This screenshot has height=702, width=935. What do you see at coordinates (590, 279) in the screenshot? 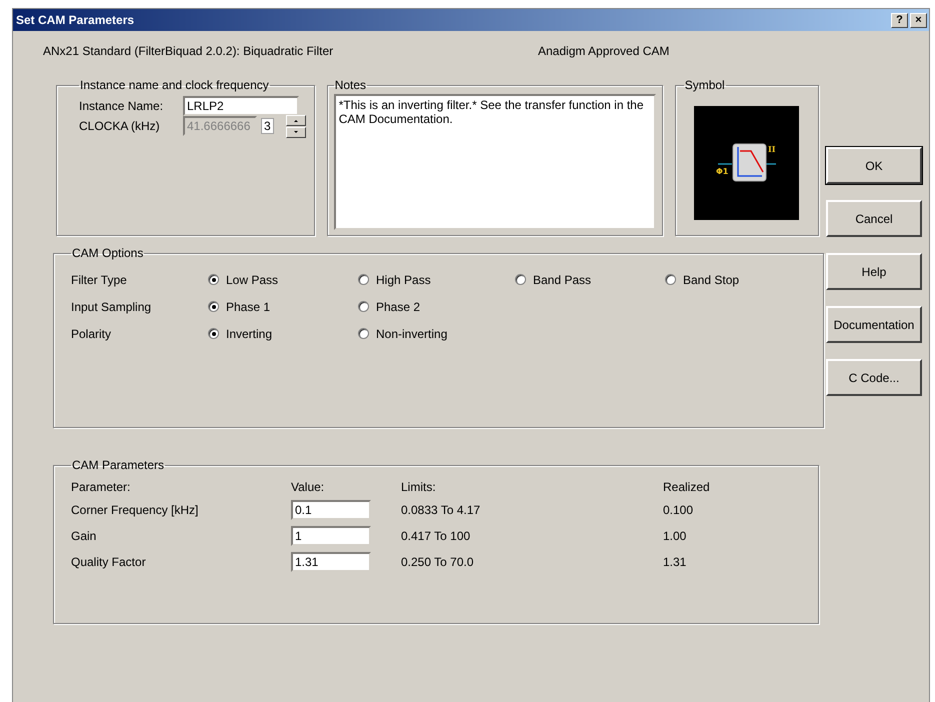
I see `radio-option: Band Pass` at bounding box center [590, 279].